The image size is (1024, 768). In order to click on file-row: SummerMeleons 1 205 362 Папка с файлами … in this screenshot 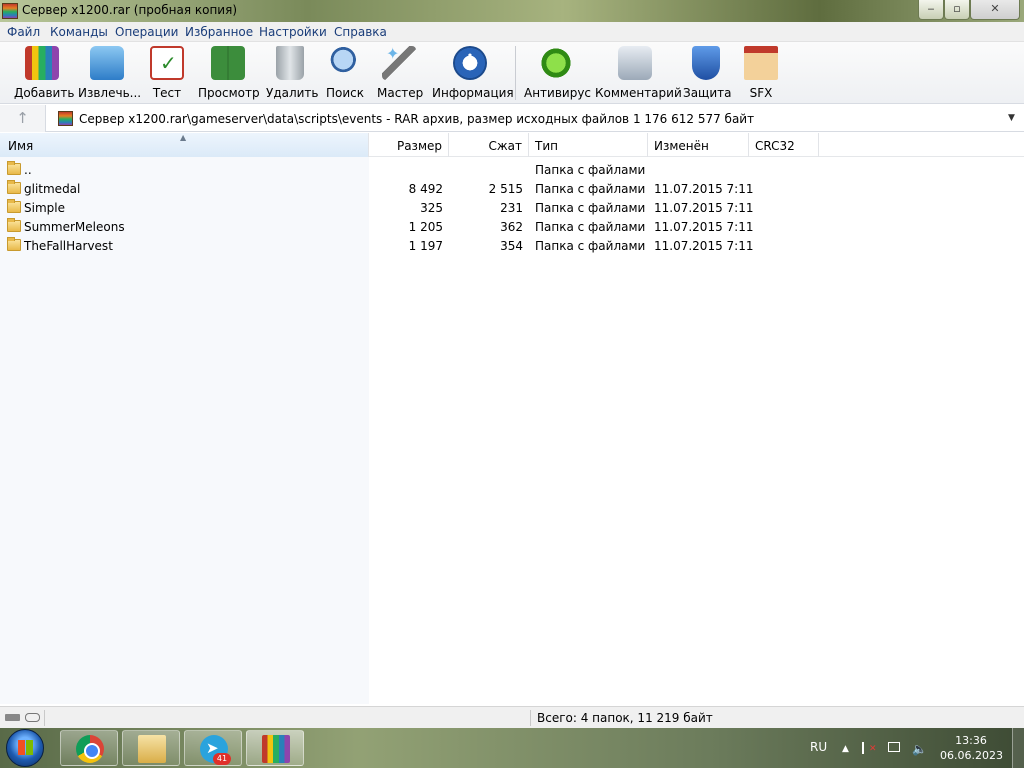, I will do `click(512, 226)`.